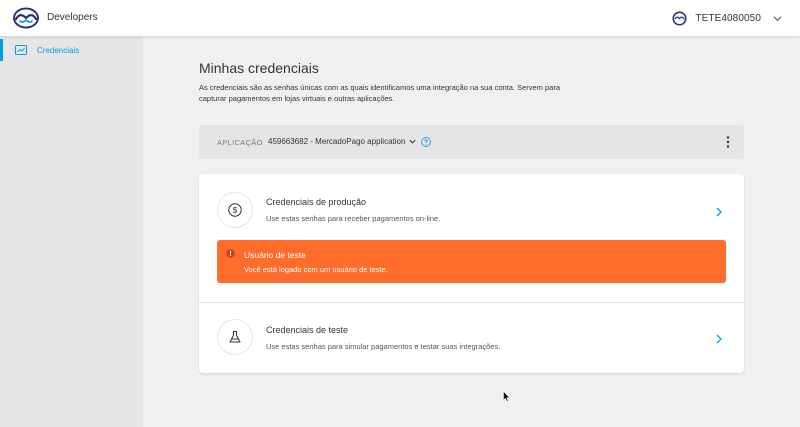  Describe the element at coordinates (471, 302) in the screenshot. I see `divider` at that location.